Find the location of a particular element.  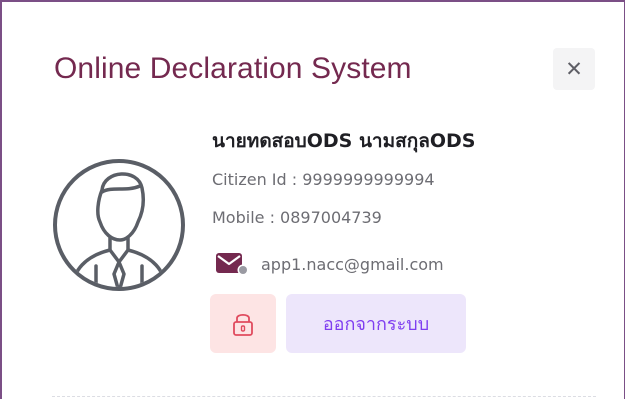

logout-button: ออกจากระบบ is located at coordinates (376, 323).